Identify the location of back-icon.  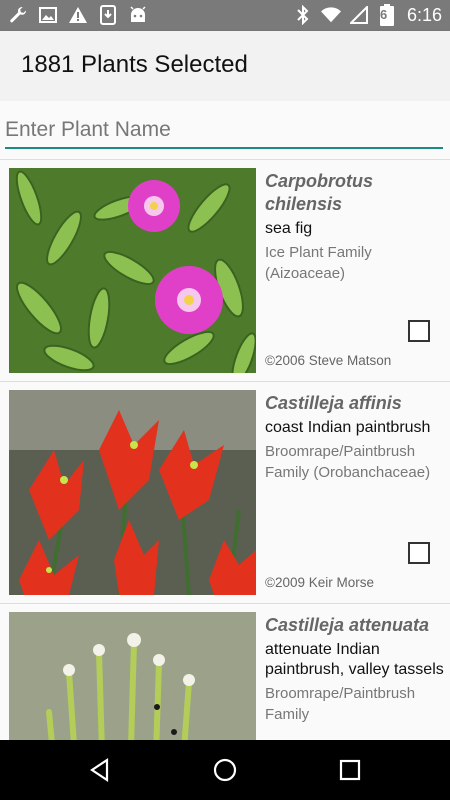
(100, 770).